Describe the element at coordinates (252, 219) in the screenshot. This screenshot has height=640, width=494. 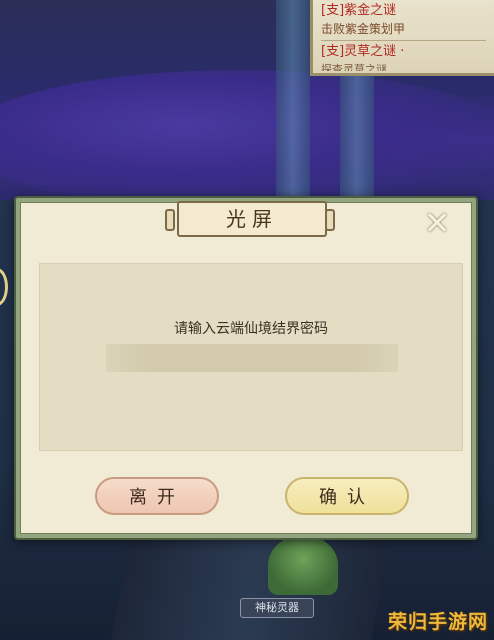
I see `dialog-title: 光屏` at that location.